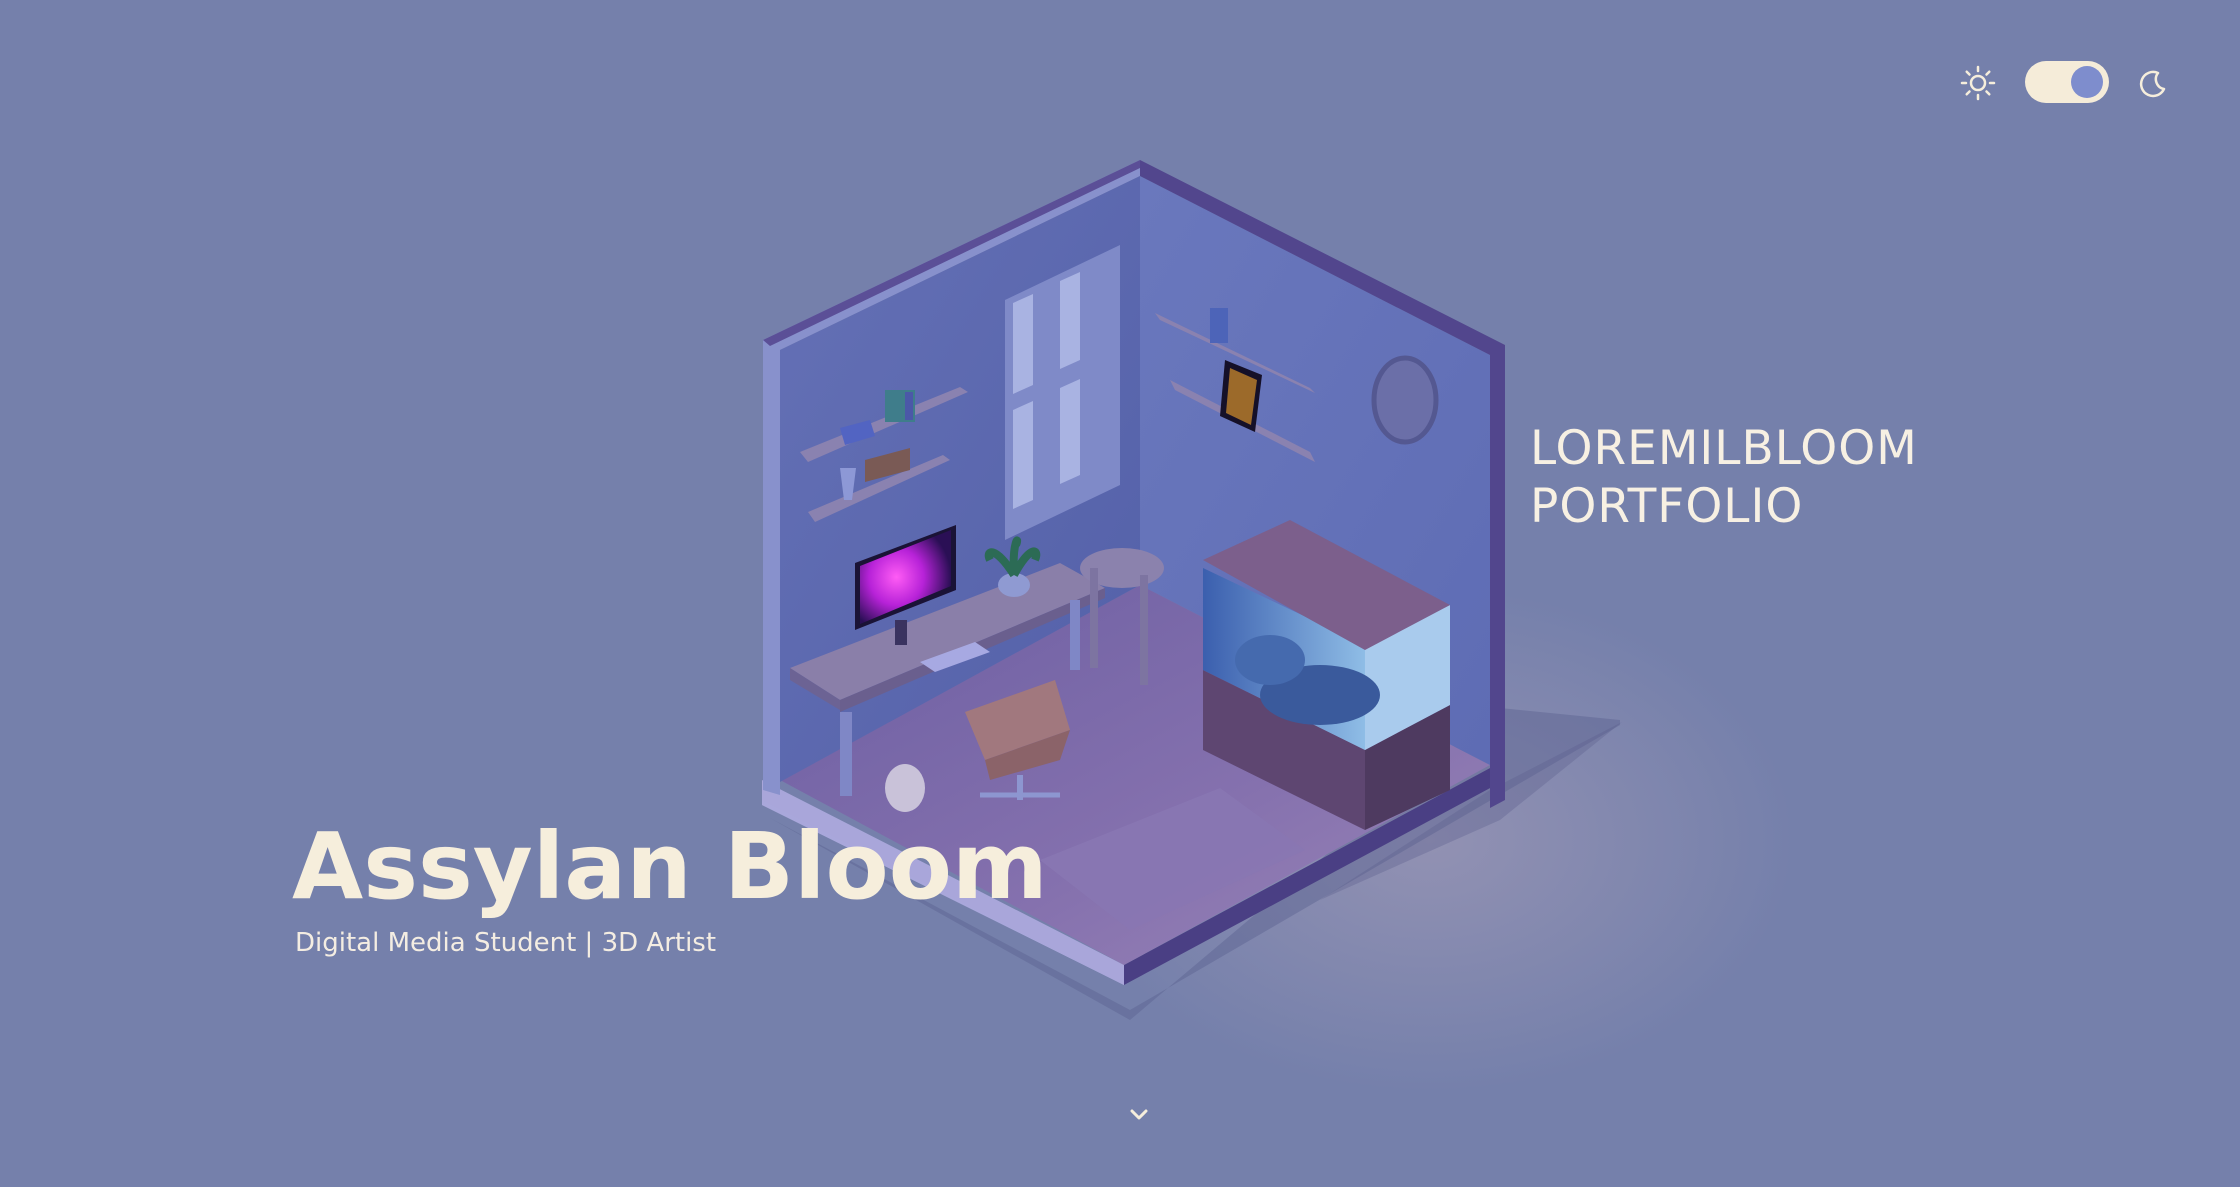  Describe the element at coordinates (1667, 506) in the screenshot. I see `portfolio-title-line2: PORTFOLIO` at that location.